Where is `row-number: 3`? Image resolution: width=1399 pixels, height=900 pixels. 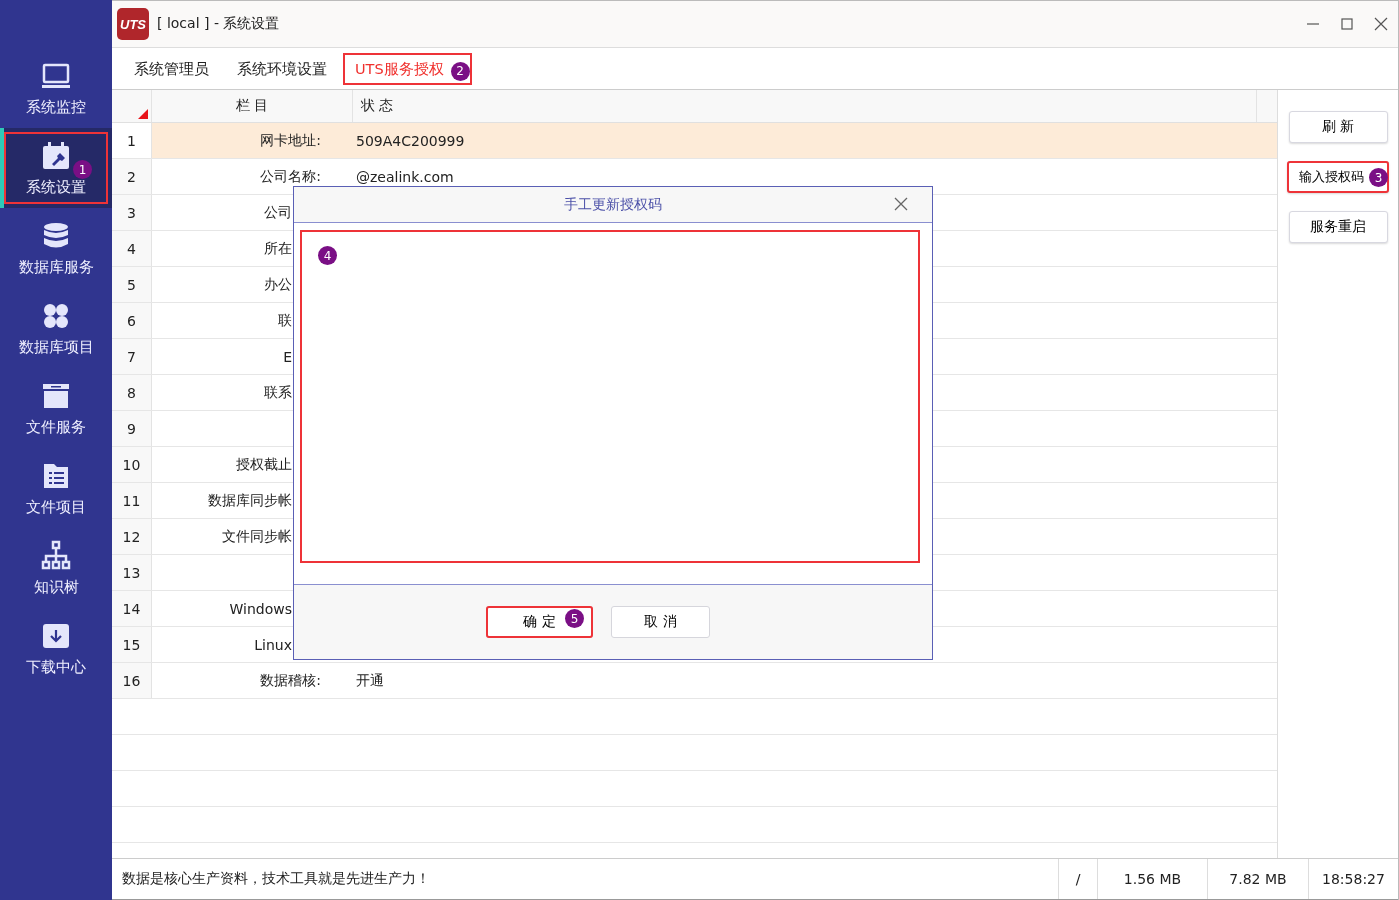 row-number: 3 is located at coordinates (131, 212).